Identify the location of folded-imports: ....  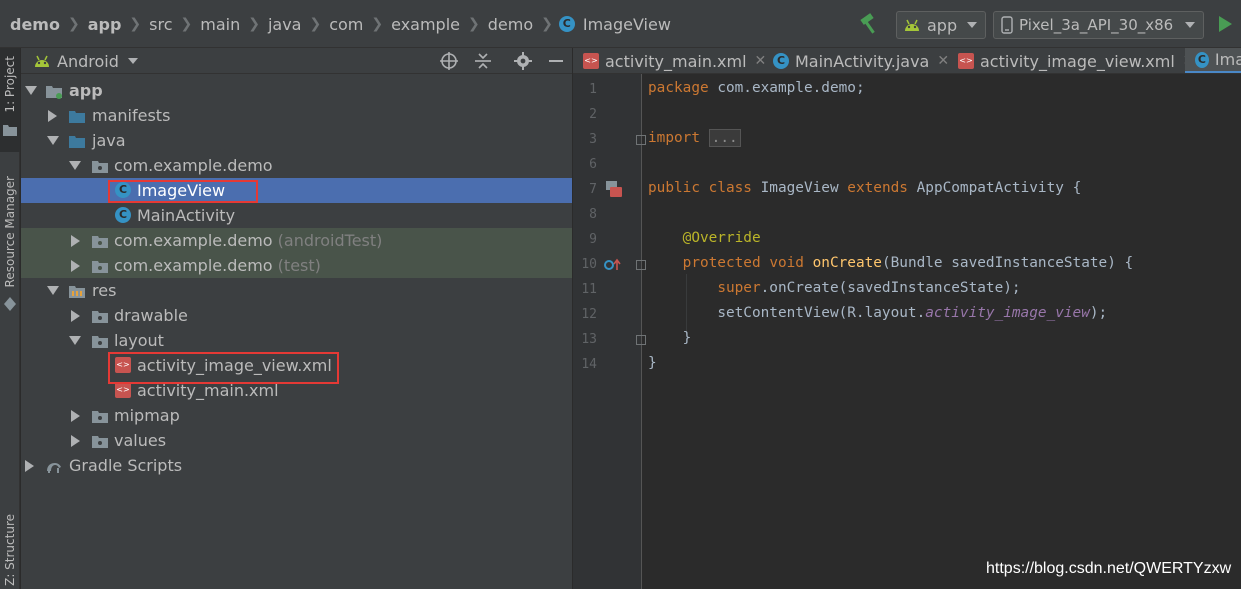
(724, 138).